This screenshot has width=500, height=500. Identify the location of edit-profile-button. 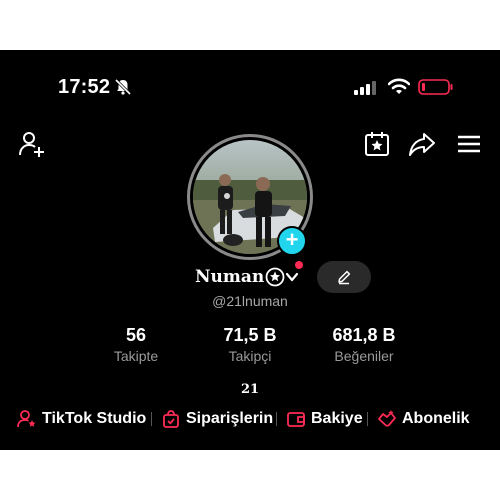
(344, 277).